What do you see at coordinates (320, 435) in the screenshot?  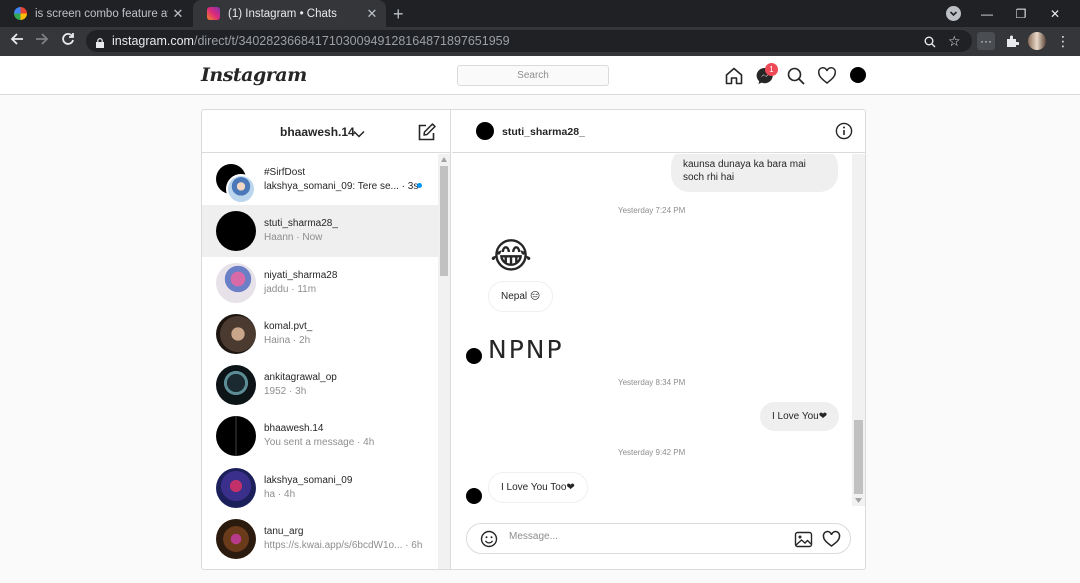 I see `thread-item-bhaawesh: bhaawesh.14 You sent a message · 4h` at bounding box center [320, 435].